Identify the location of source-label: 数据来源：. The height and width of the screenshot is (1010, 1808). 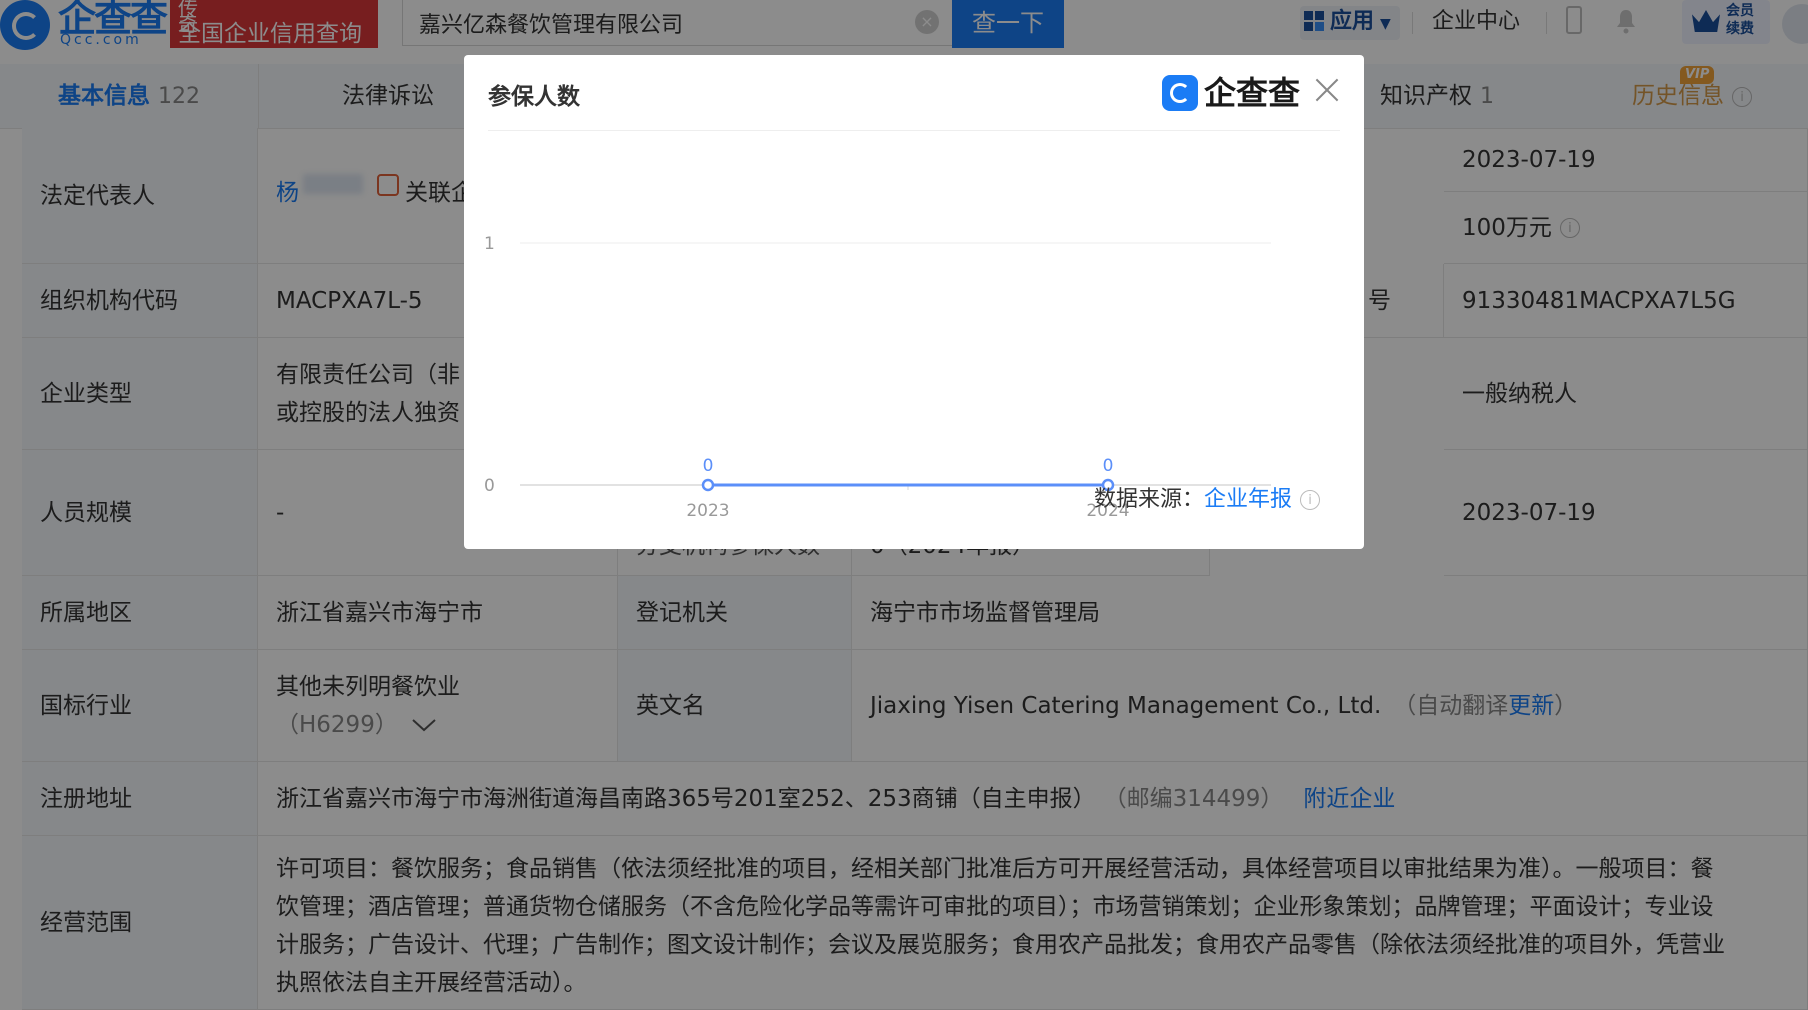
(1149, 499).